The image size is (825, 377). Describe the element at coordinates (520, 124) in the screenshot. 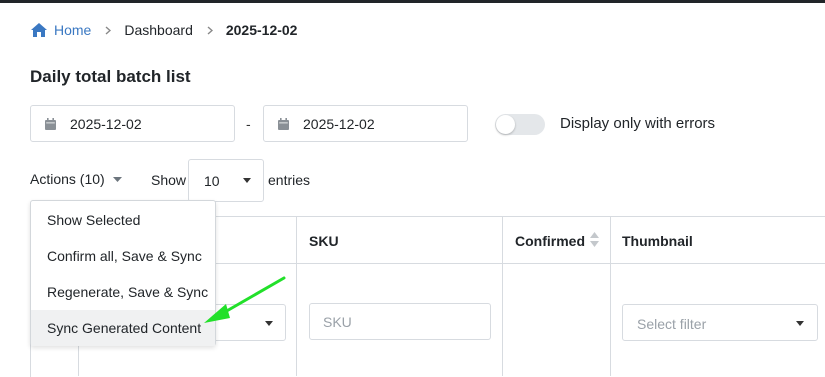

I see `errors-only-toggle` at that location.